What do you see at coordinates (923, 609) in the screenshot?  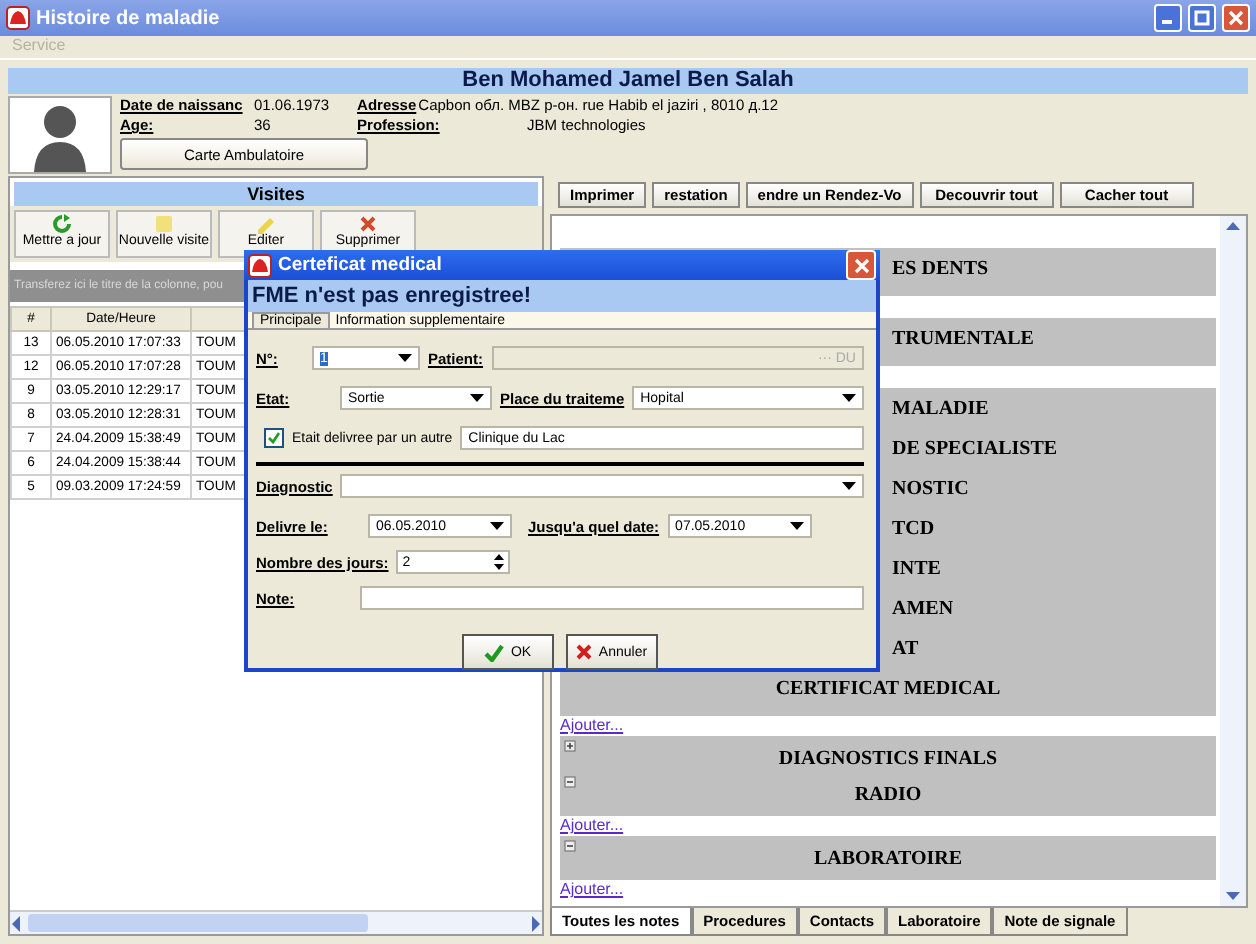 I see `section-title: AMEN` at bounding box center [923, 609].